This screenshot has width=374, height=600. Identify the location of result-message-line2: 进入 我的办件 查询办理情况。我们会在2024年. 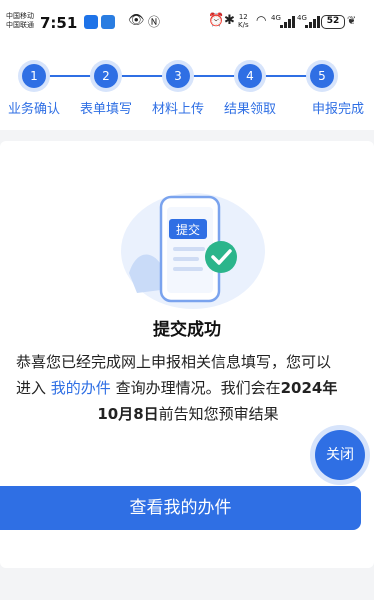
(188, 388).